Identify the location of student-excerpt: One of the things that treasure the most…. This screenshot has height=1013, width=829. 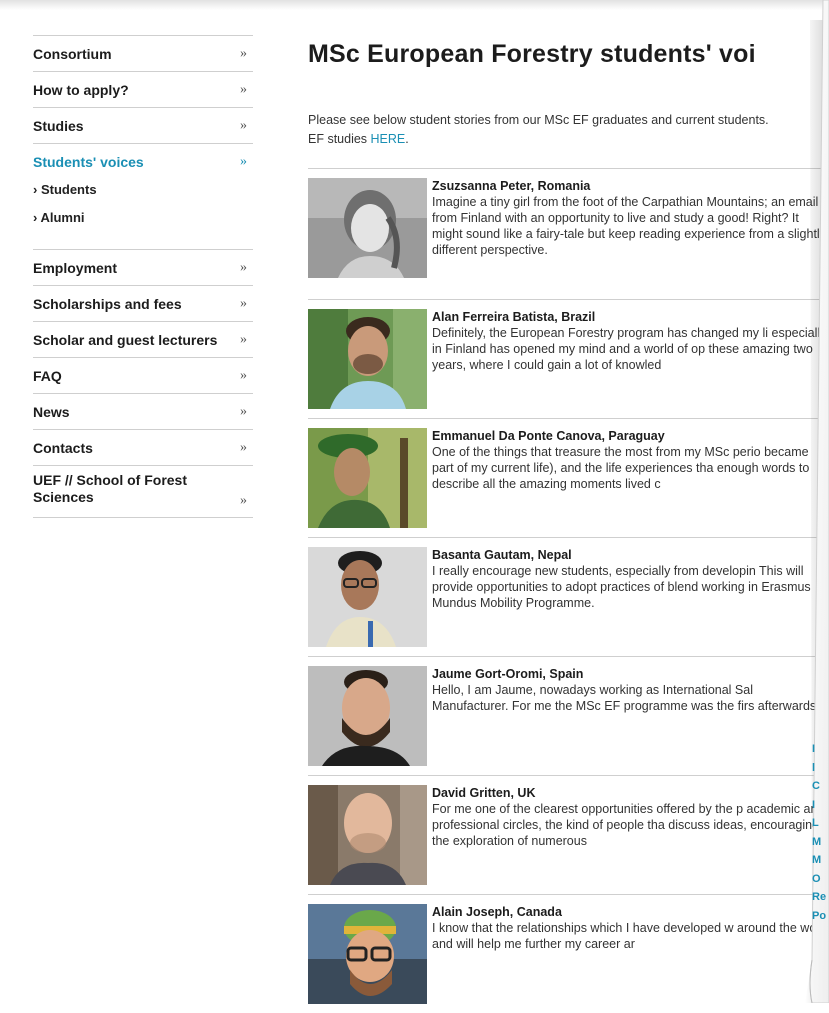
(621, 468).